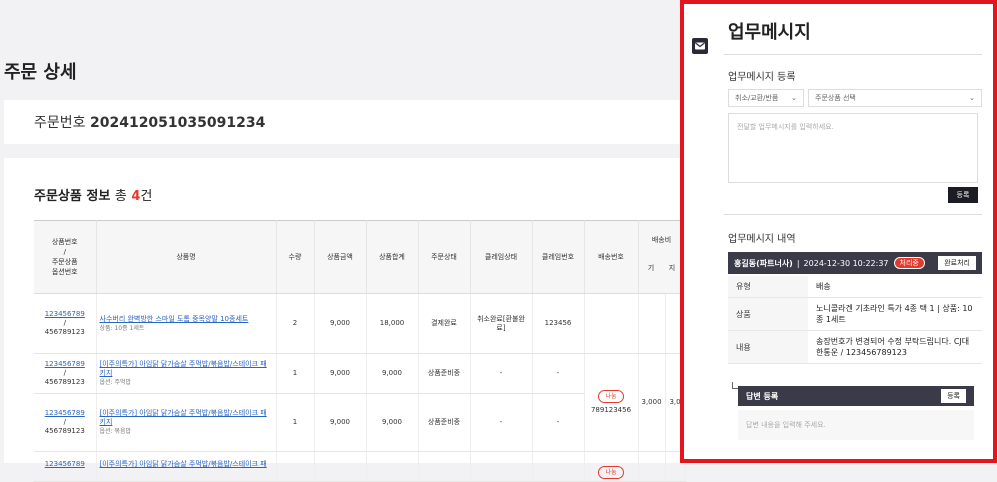 This screenshot has height=482, width=997. Describe the element at coordinates (444, 323) in the screenshot. I see `order-status: 결제완료` at that location.